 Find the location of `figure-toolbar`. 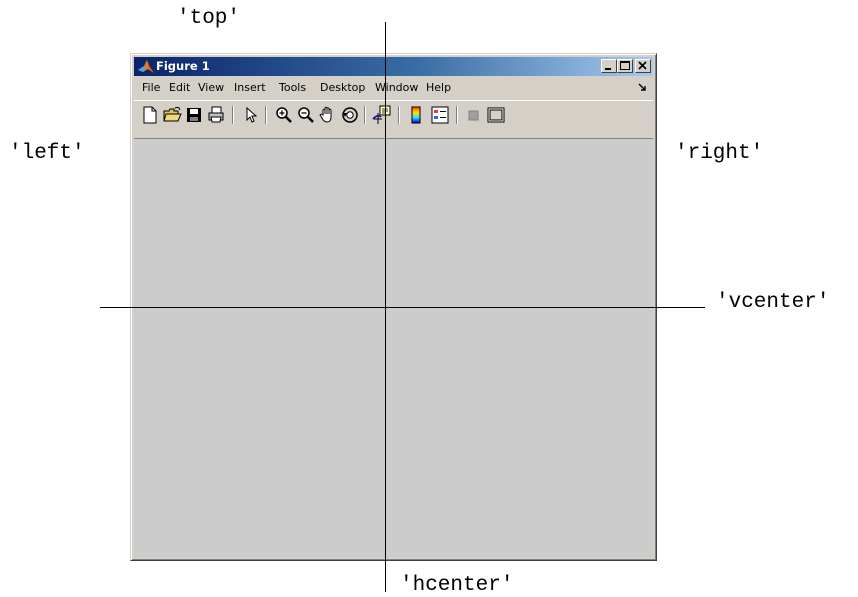

figure-toolbar is located at coordinates (393, 114).